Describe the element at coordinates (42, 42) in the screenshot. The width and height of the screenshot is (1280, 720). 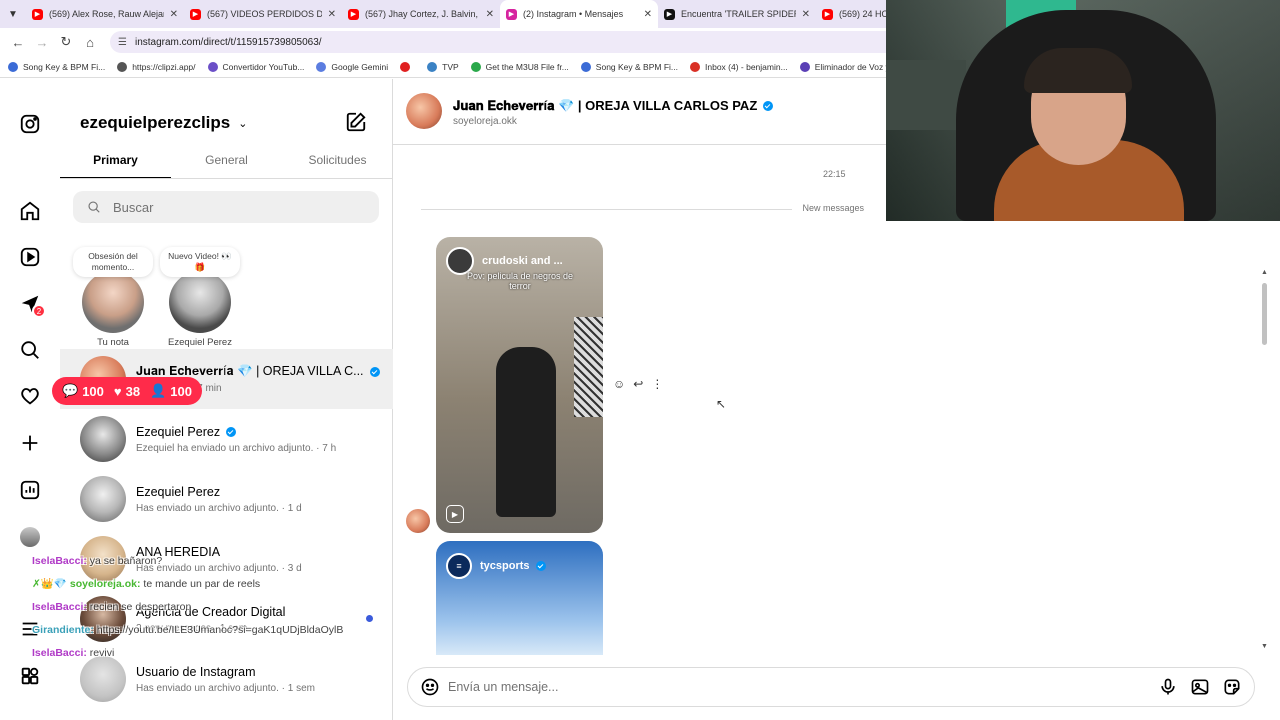
I see `forward-button: →` at that location.